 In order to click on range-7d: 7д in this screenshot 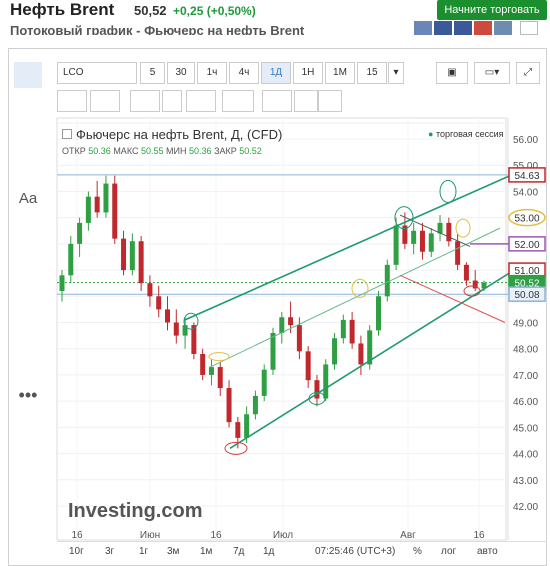, I will do `click(238, 551)`.